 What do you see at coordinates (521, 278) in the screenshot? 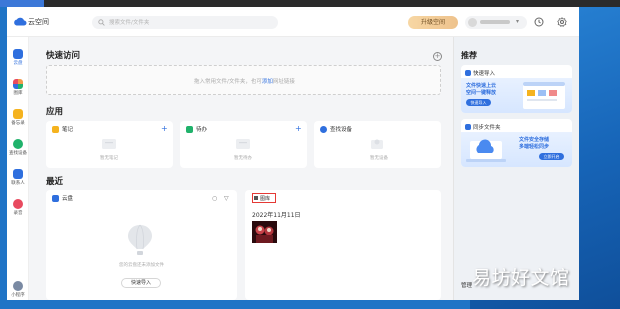
I see `watermark-text: 易坊好文馆` at bounding box center [521, 278].